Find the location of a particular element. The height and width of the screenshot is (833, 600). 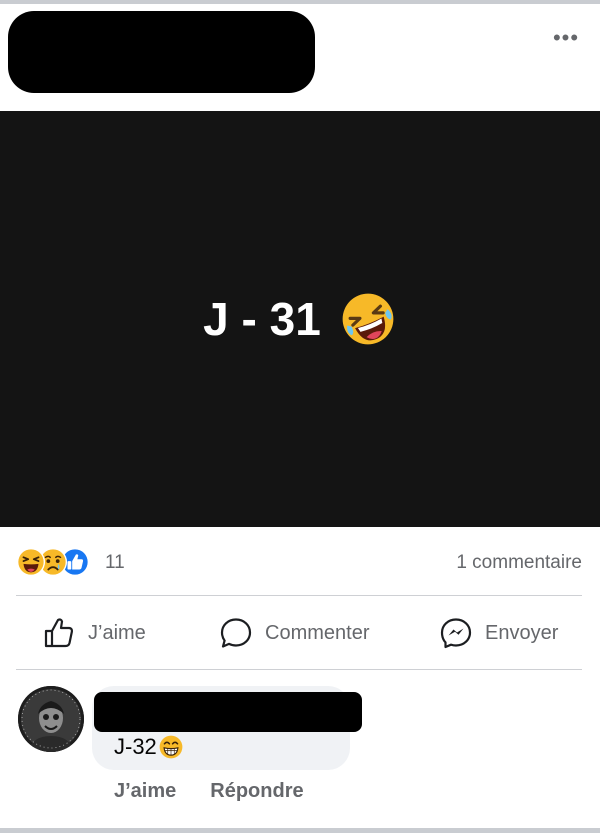

bottom-border is located at coordinates (300, 830).